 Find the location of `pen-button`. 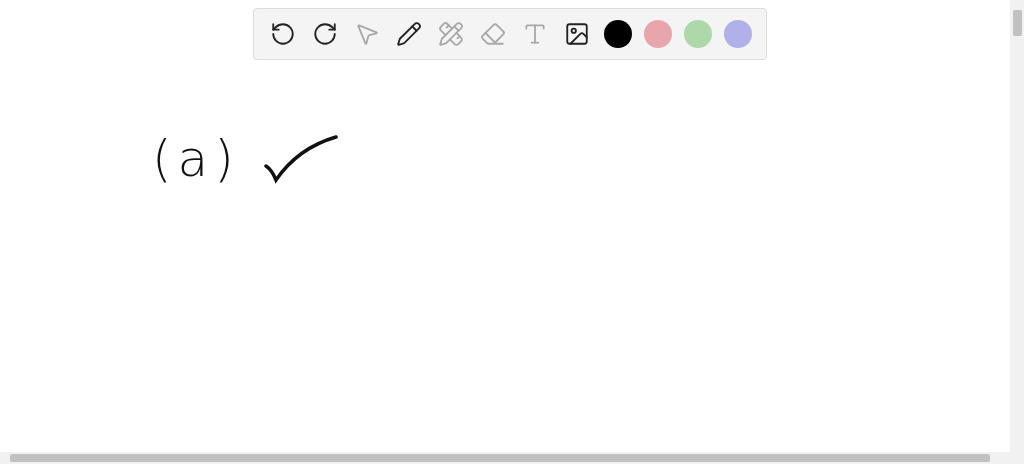

pen-button is located at coordinates (409, 34).